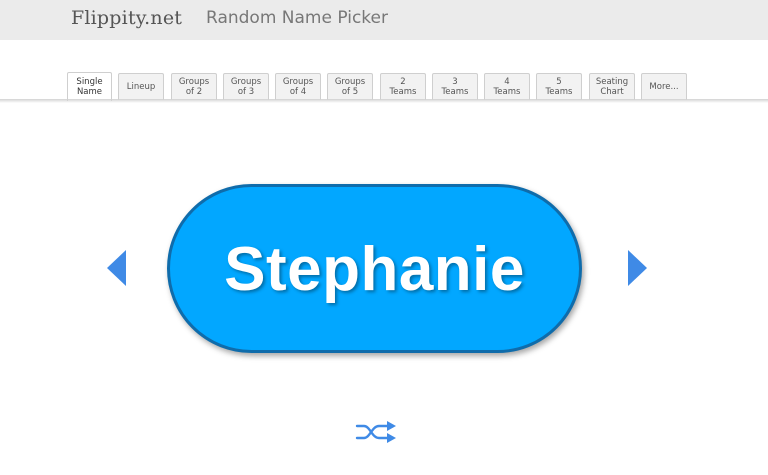 This screenshot has height=475, width=768. I want to click on tab-lineup: Lineup, so click(141, 86).